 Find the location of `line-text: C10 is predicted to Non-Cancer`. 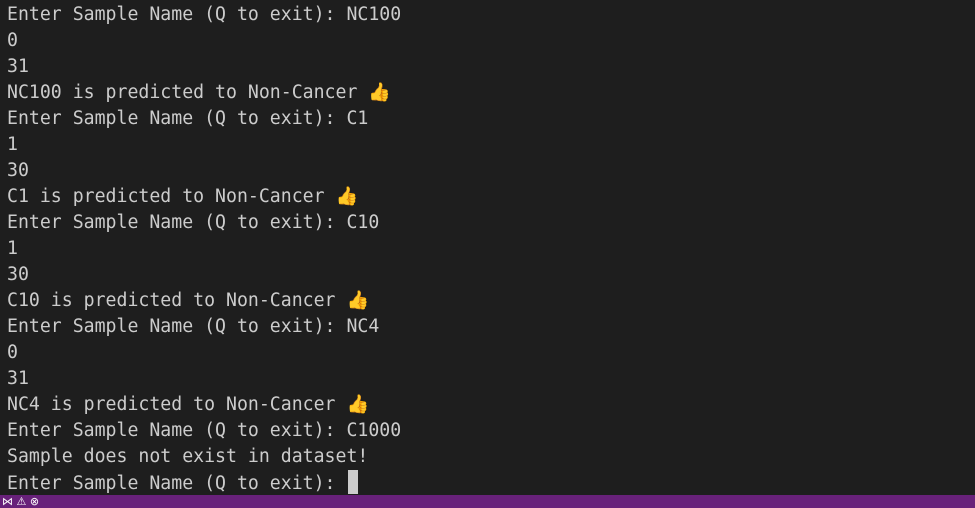

line-text: C10 is predicted to Non-Cancer is located at coordinates (171, 300).